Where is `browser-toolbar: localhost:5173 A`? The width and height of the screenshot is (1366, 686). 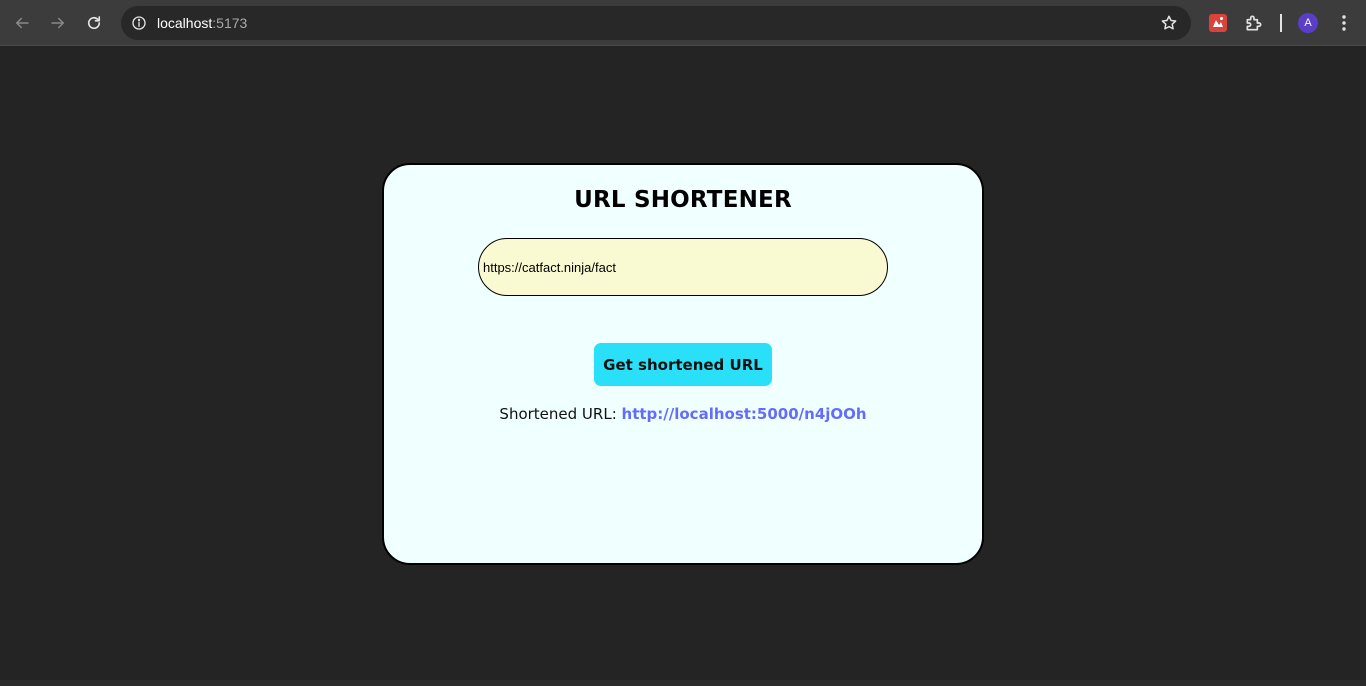
browser-toolbar: localhost:5173 A is located at coordinates (683, 23).